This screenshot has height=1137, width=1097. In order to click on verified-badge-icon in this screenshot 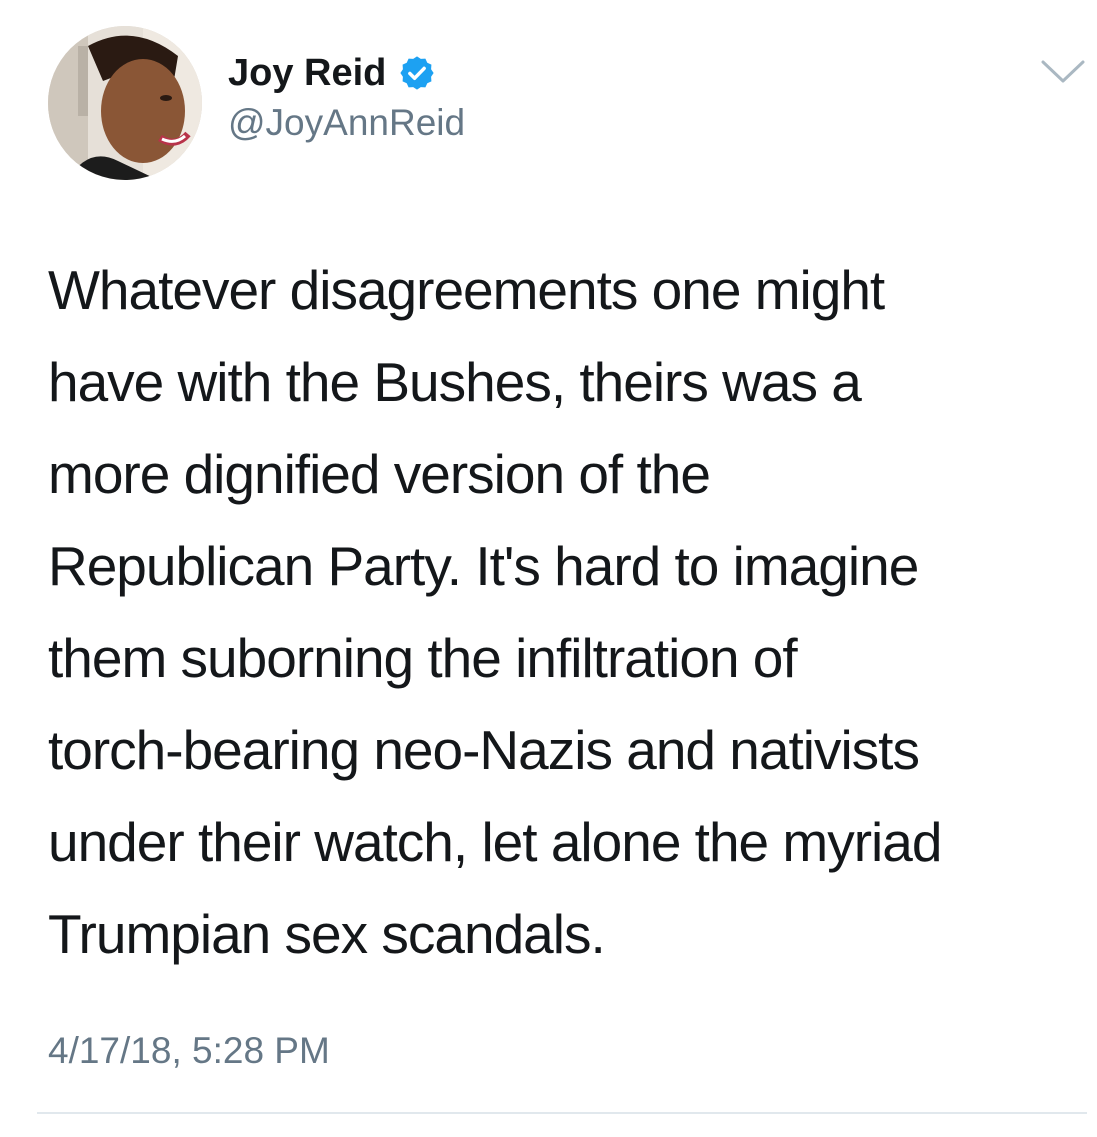, I will do `click(417, 73)`.